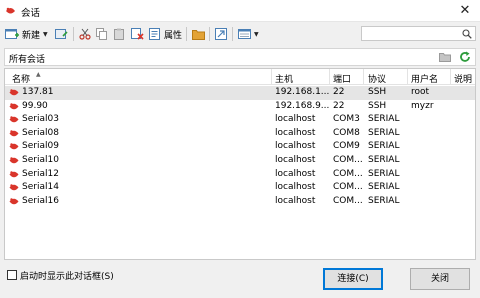  I want to click on cut-icon, so click(85, 34).